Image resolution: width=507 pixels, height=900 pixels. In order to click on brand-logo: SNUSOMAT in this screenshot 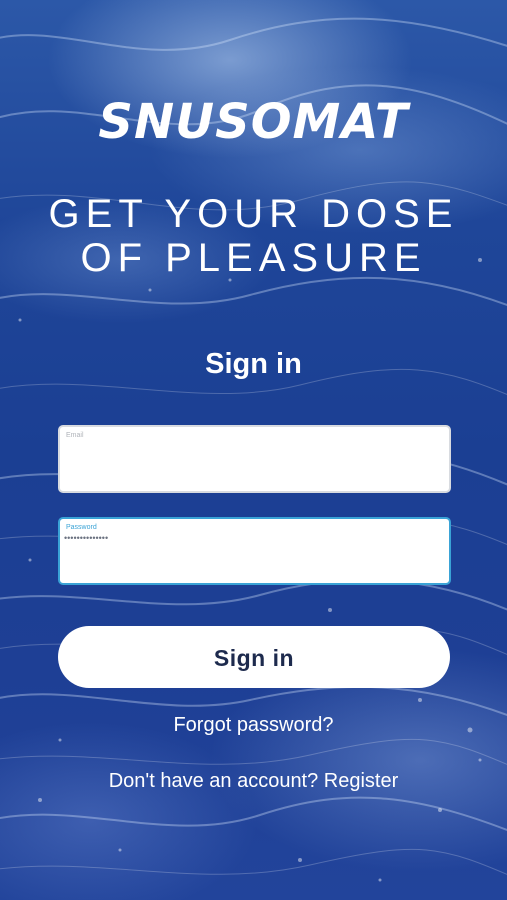, I will do `click(253, 122)`.